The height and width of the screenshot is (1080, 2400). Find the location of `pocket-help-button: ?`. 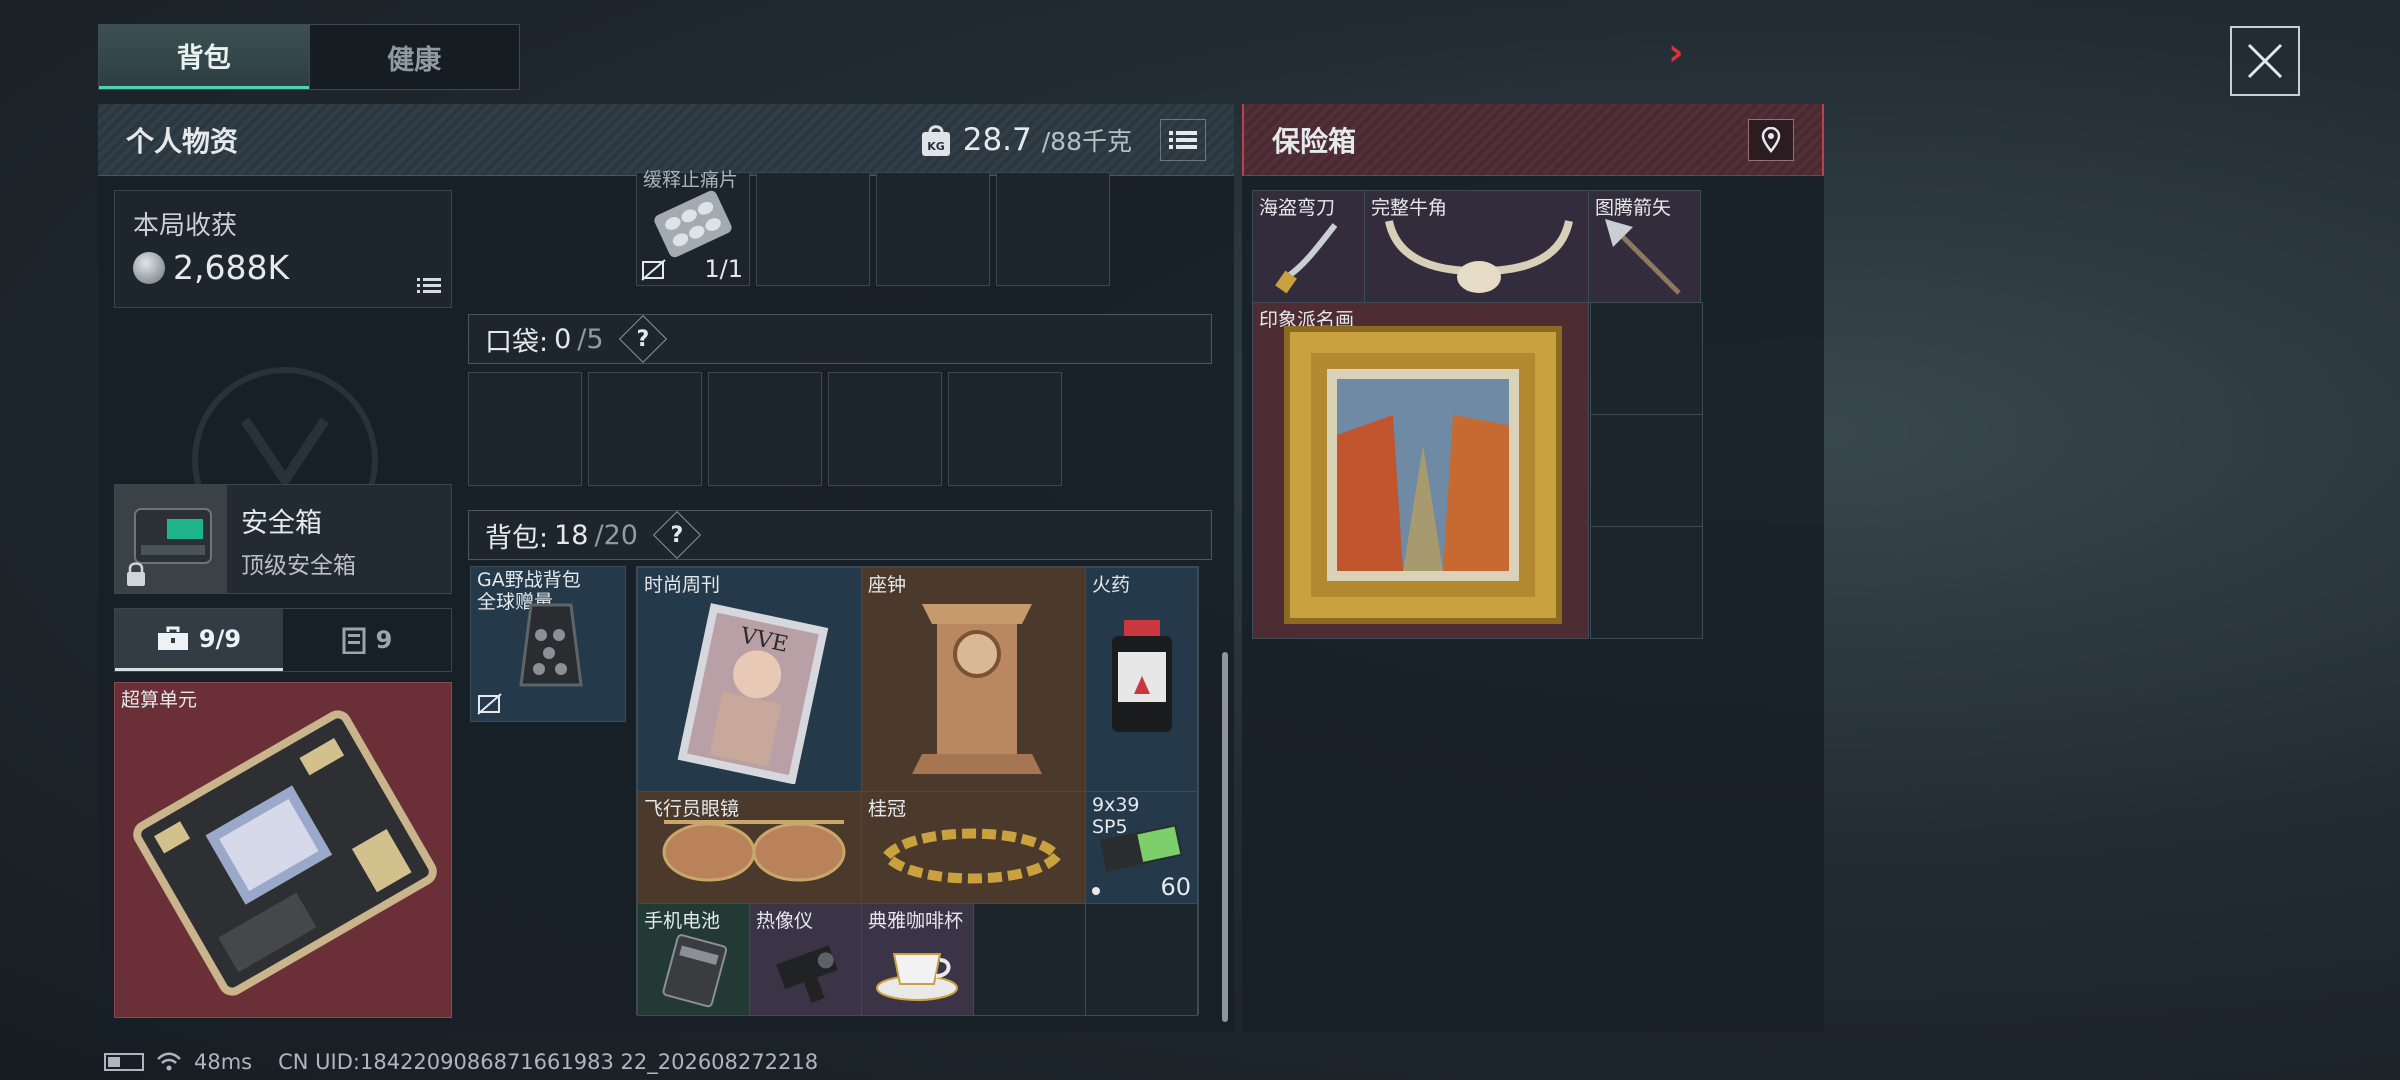

pocket-help-button: ? is located at coordinates (642, 339).